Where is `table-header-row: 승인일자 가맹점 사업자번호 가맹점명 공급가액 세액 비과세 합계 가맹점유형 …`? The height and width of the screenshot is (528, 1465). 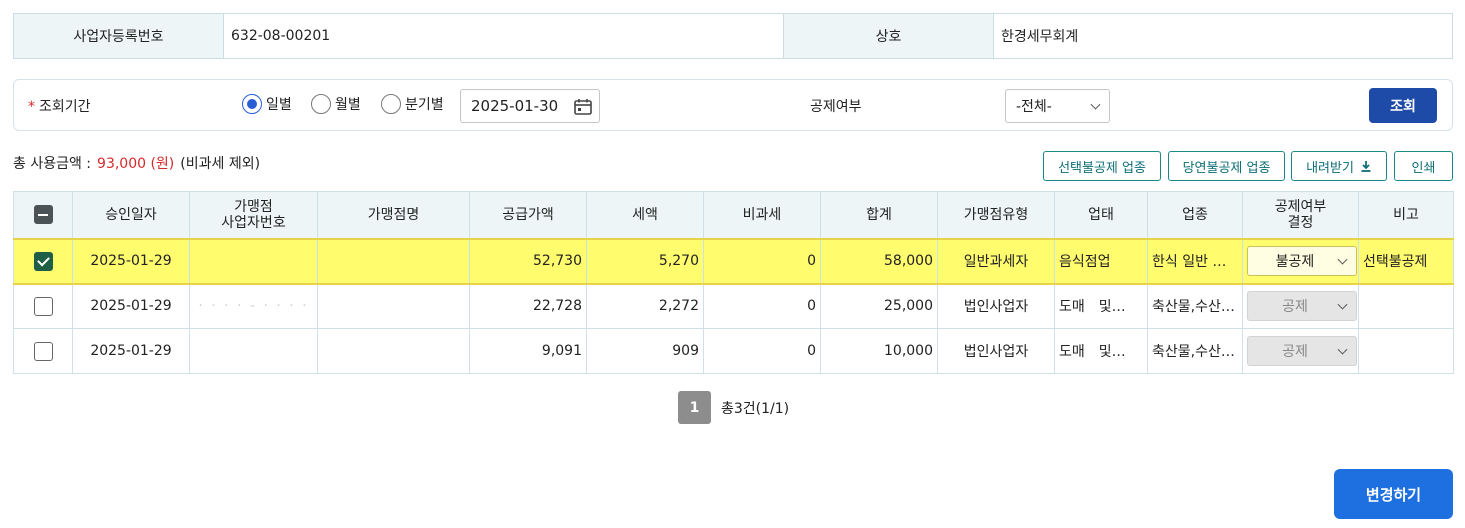
table-header-row: 승인일자 가맹점 사업자번호 가맹점명 공급가액 세액 비과세 합계 가맹점유형 … is located at coordinates (733, 215).